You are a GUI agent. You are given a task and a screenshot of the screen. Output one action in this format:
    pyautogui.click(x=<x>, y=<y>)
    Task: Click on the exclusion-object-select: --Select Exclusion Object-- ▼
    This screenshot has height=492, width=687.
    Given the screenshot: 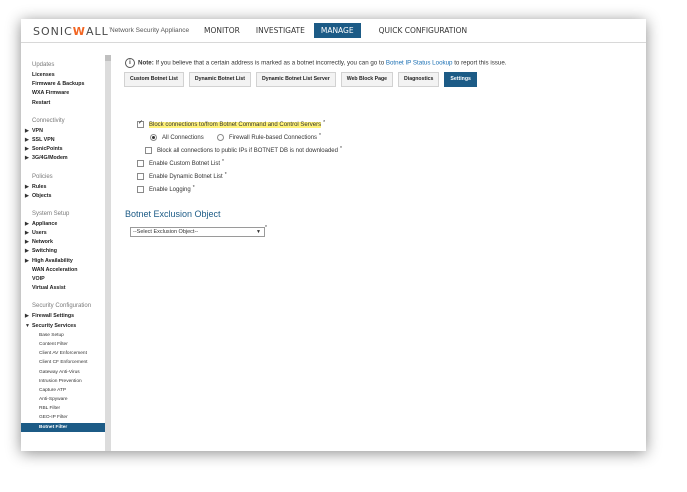 What is the action you would take?
    pyautogui.click(x=197, y=232)
    